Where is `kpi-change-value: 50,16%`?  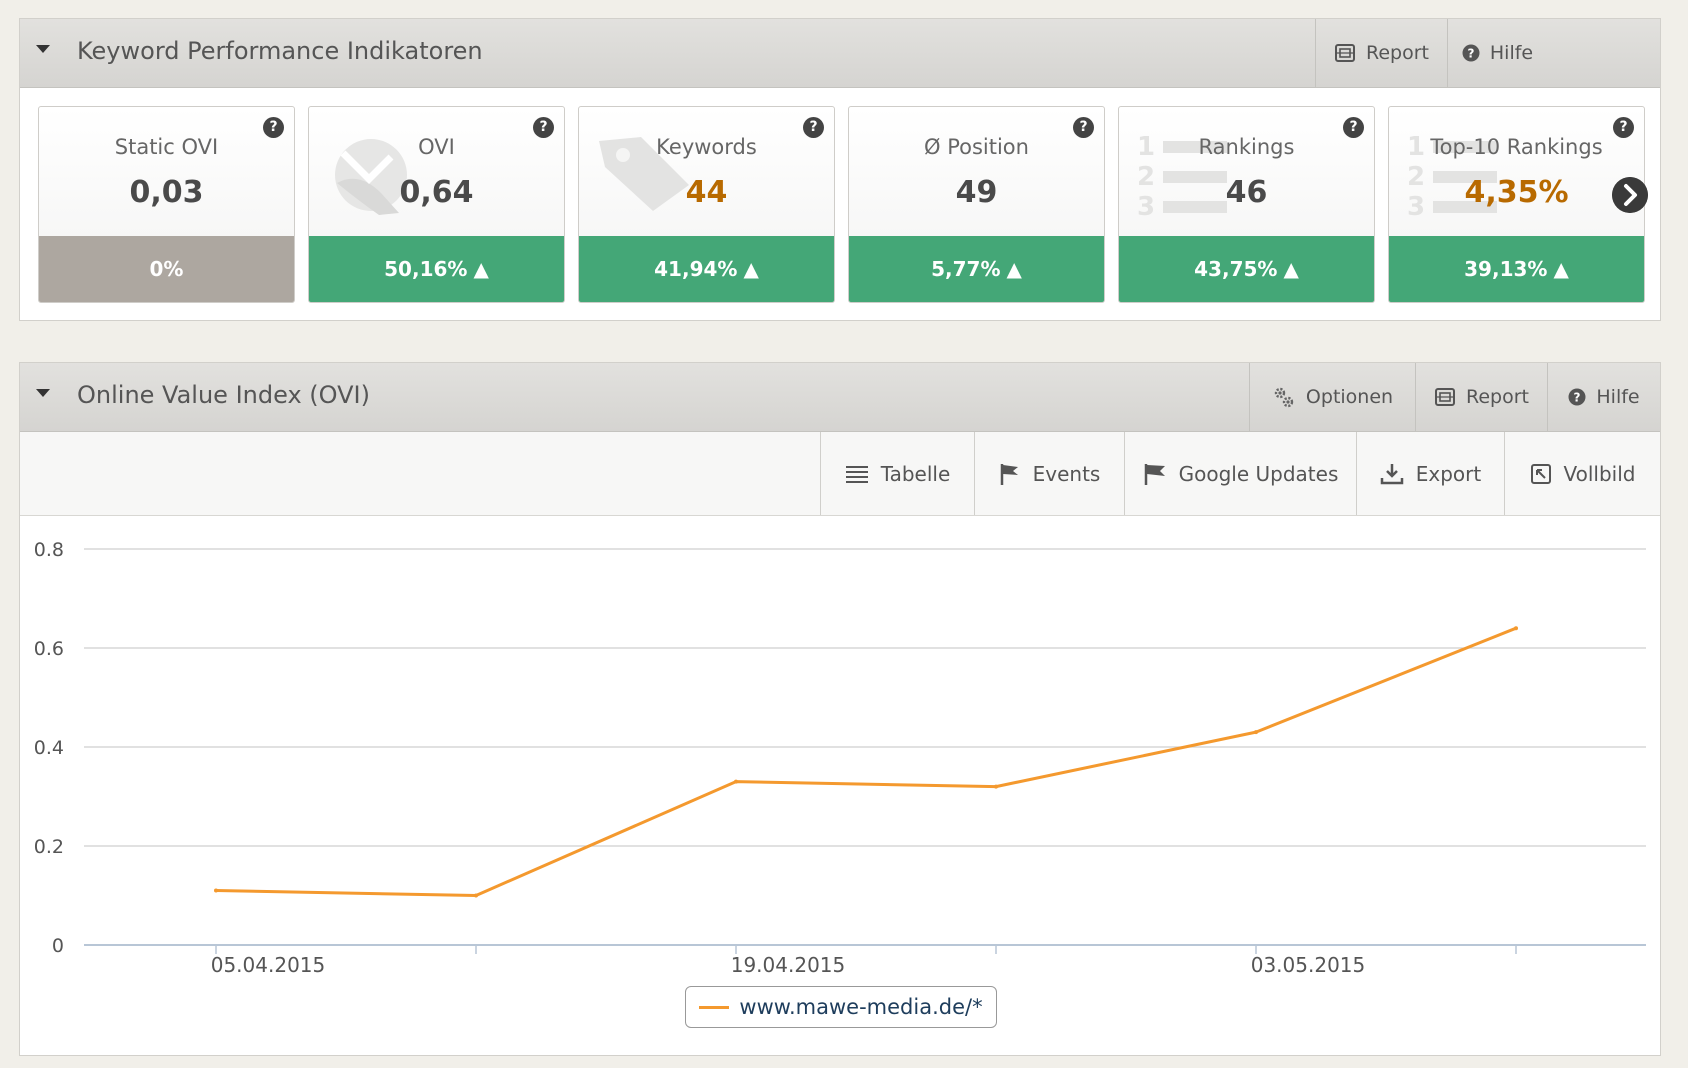
kpi-change-value: 50,16% is located at coordinates (426, 269).